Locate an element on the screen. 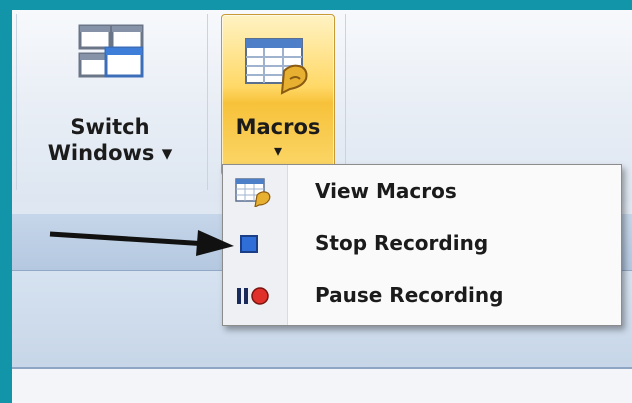 This screenshot has width=632, height=403. stop-recording-icon is located at coordinates (249, 244).